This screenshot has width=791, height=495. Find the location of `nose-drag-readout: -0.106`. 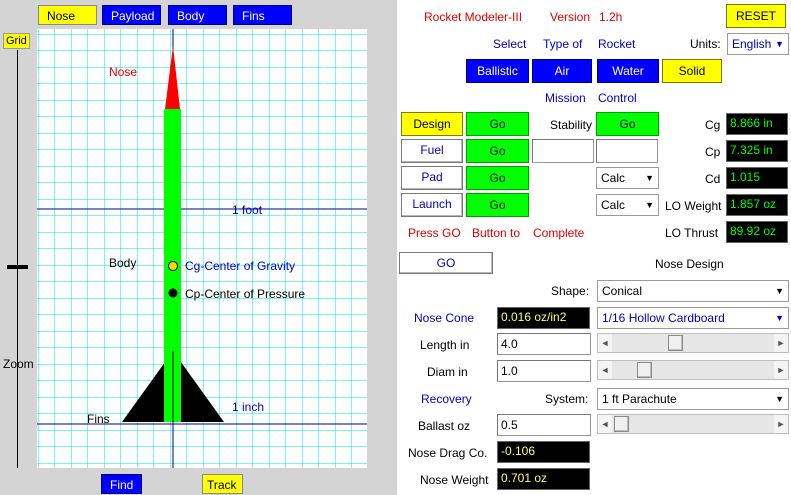

nose-drag-readout: -0.106 is located at coordinates (543, 452).